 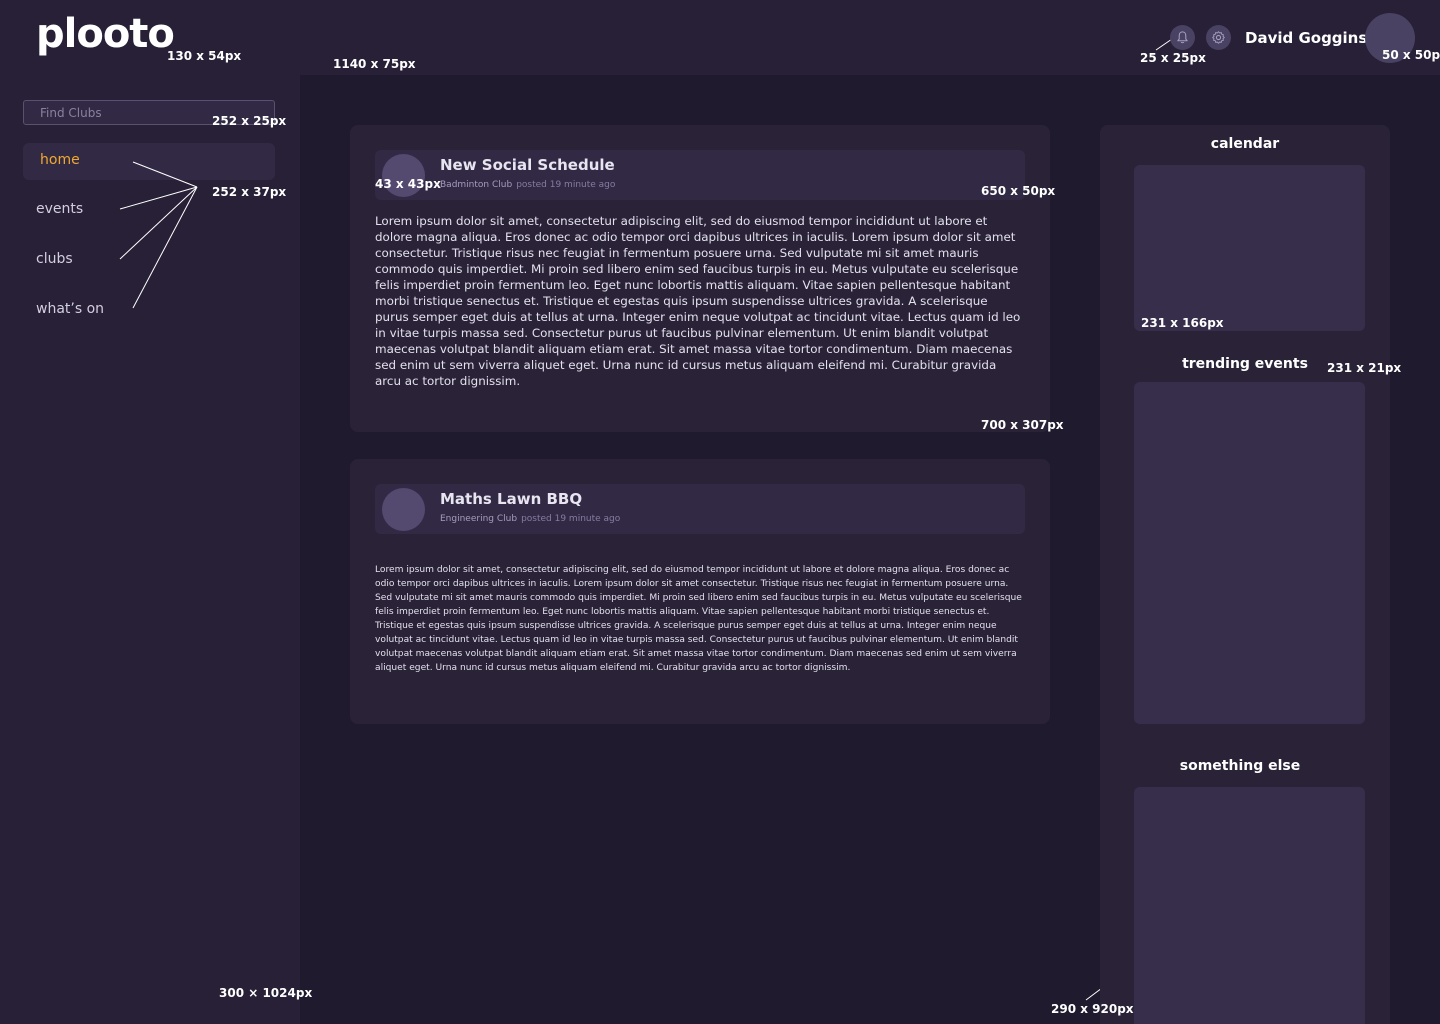 What do you see at coordinates (1364, 368) in the screenshot?
I see `annotation-panel-title-size: 231 x 21px` at bounding box center [1364, 368].